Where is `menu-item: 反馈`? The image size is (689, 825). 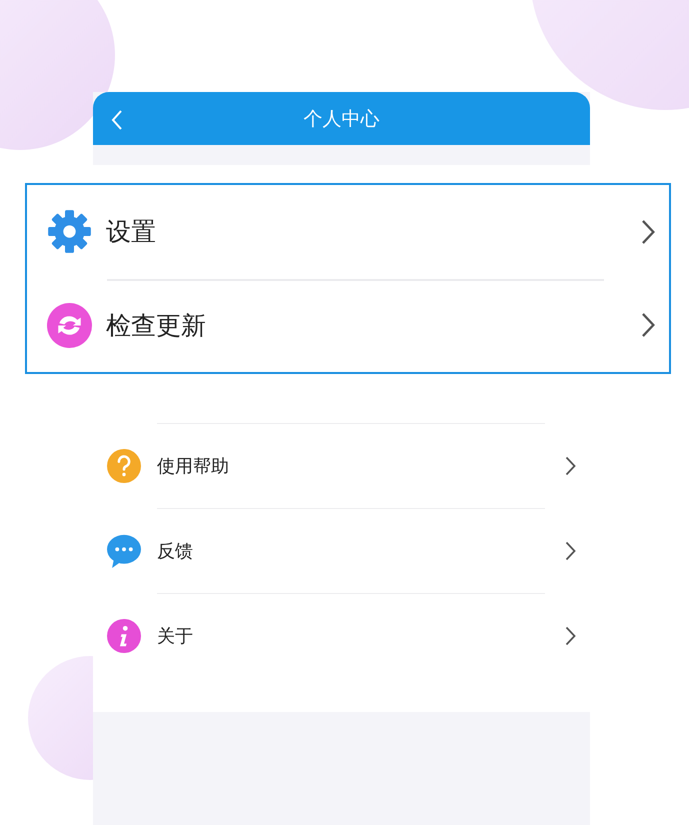 menu-item: 反馈 is located at coordinates (341, 550).